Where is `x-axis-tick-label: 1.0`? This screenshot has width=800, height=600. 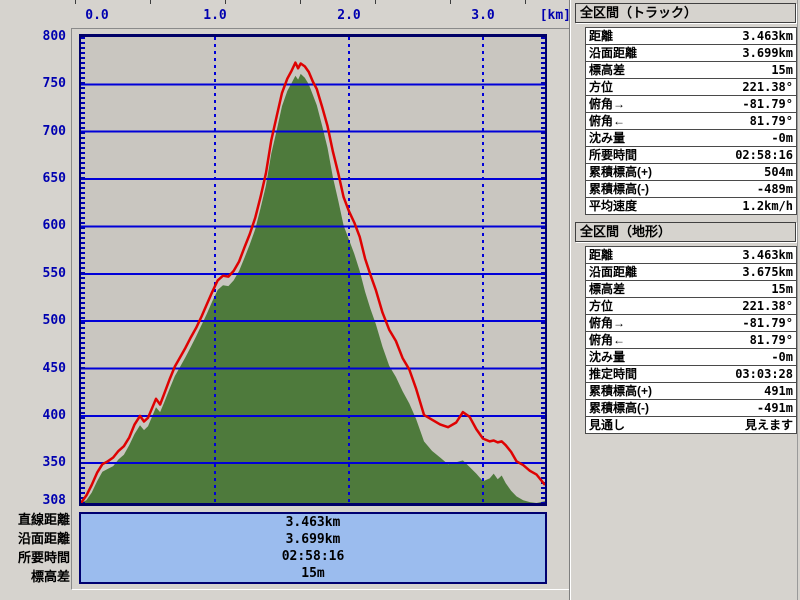
x-axis-tick-label: 1.0 is located at coordinates (215, 15).